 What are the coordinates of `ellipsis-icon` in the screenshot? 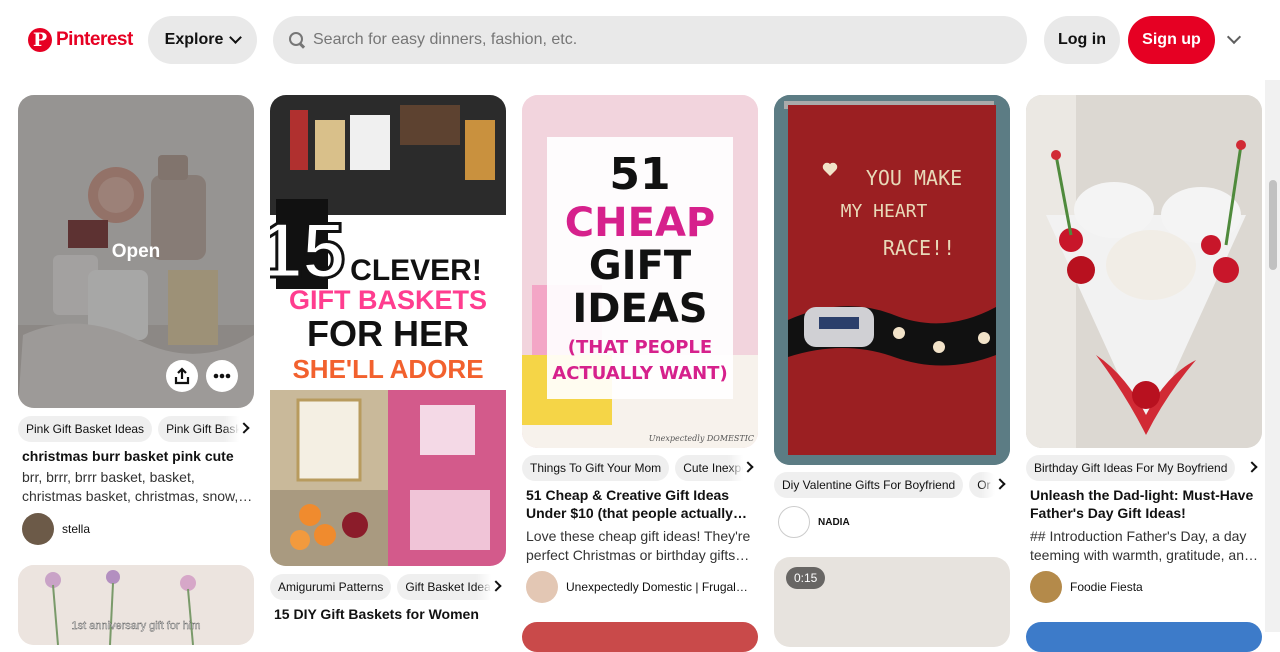 It's located at (222, 376).